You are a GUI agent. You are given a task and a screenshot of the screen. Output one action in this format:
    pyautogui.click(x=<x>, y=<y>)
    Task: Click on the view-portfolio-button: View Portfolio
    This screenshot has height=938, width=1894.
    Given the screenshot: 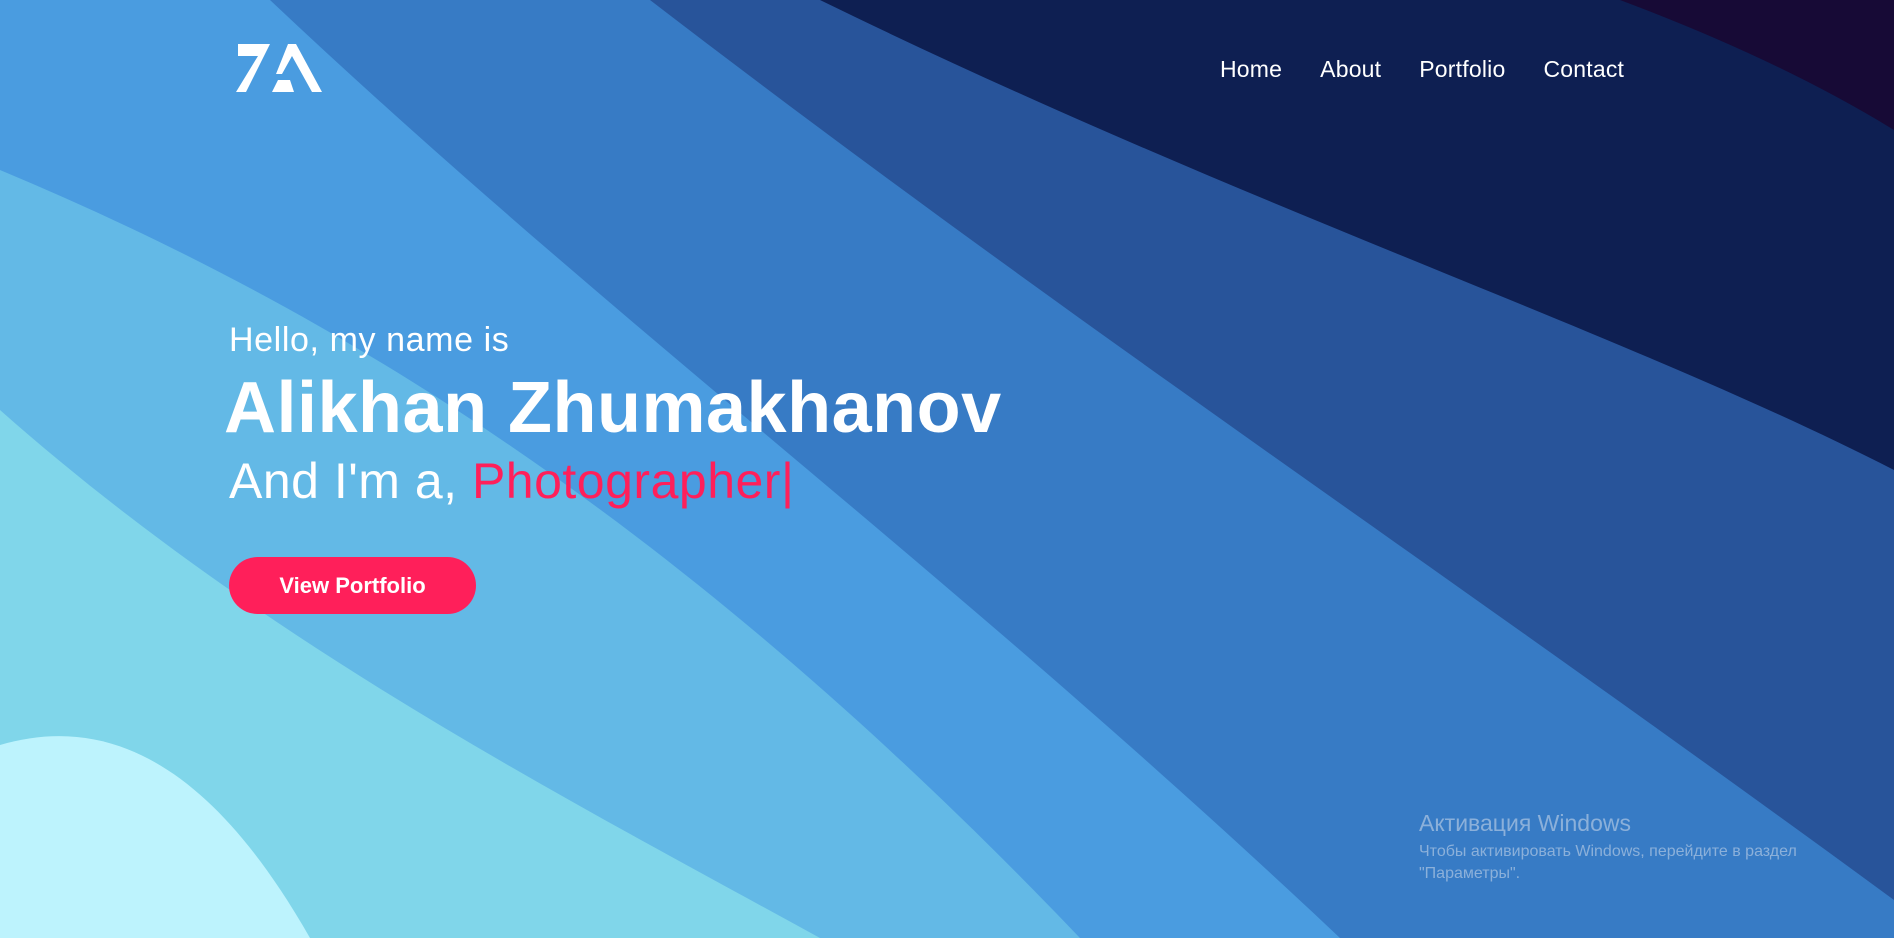 What is the action you would take?
    pyautogui.click(x=352, y=585)
    